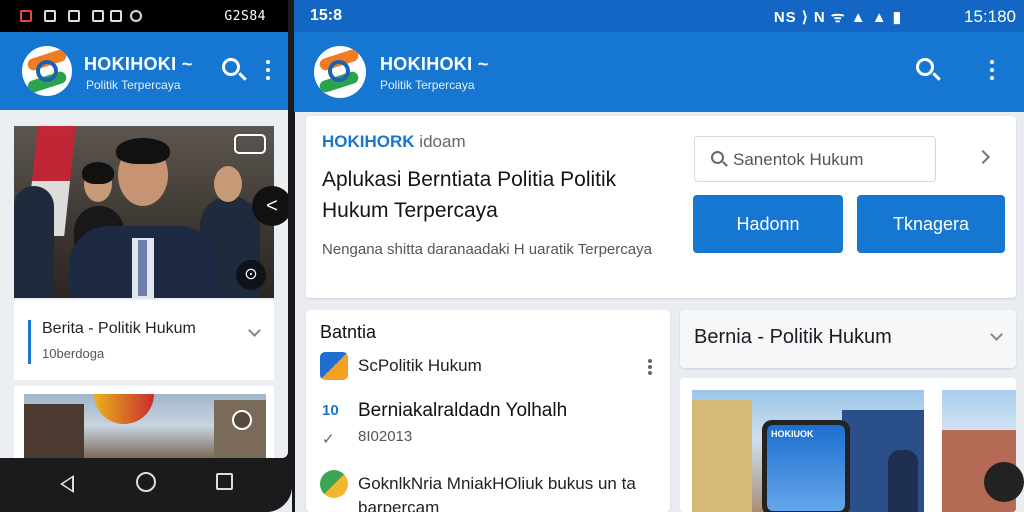  Describe the element at coordinates (144, 16) in the screenshot. I see `phone-status-bar: G2S84` at that location.